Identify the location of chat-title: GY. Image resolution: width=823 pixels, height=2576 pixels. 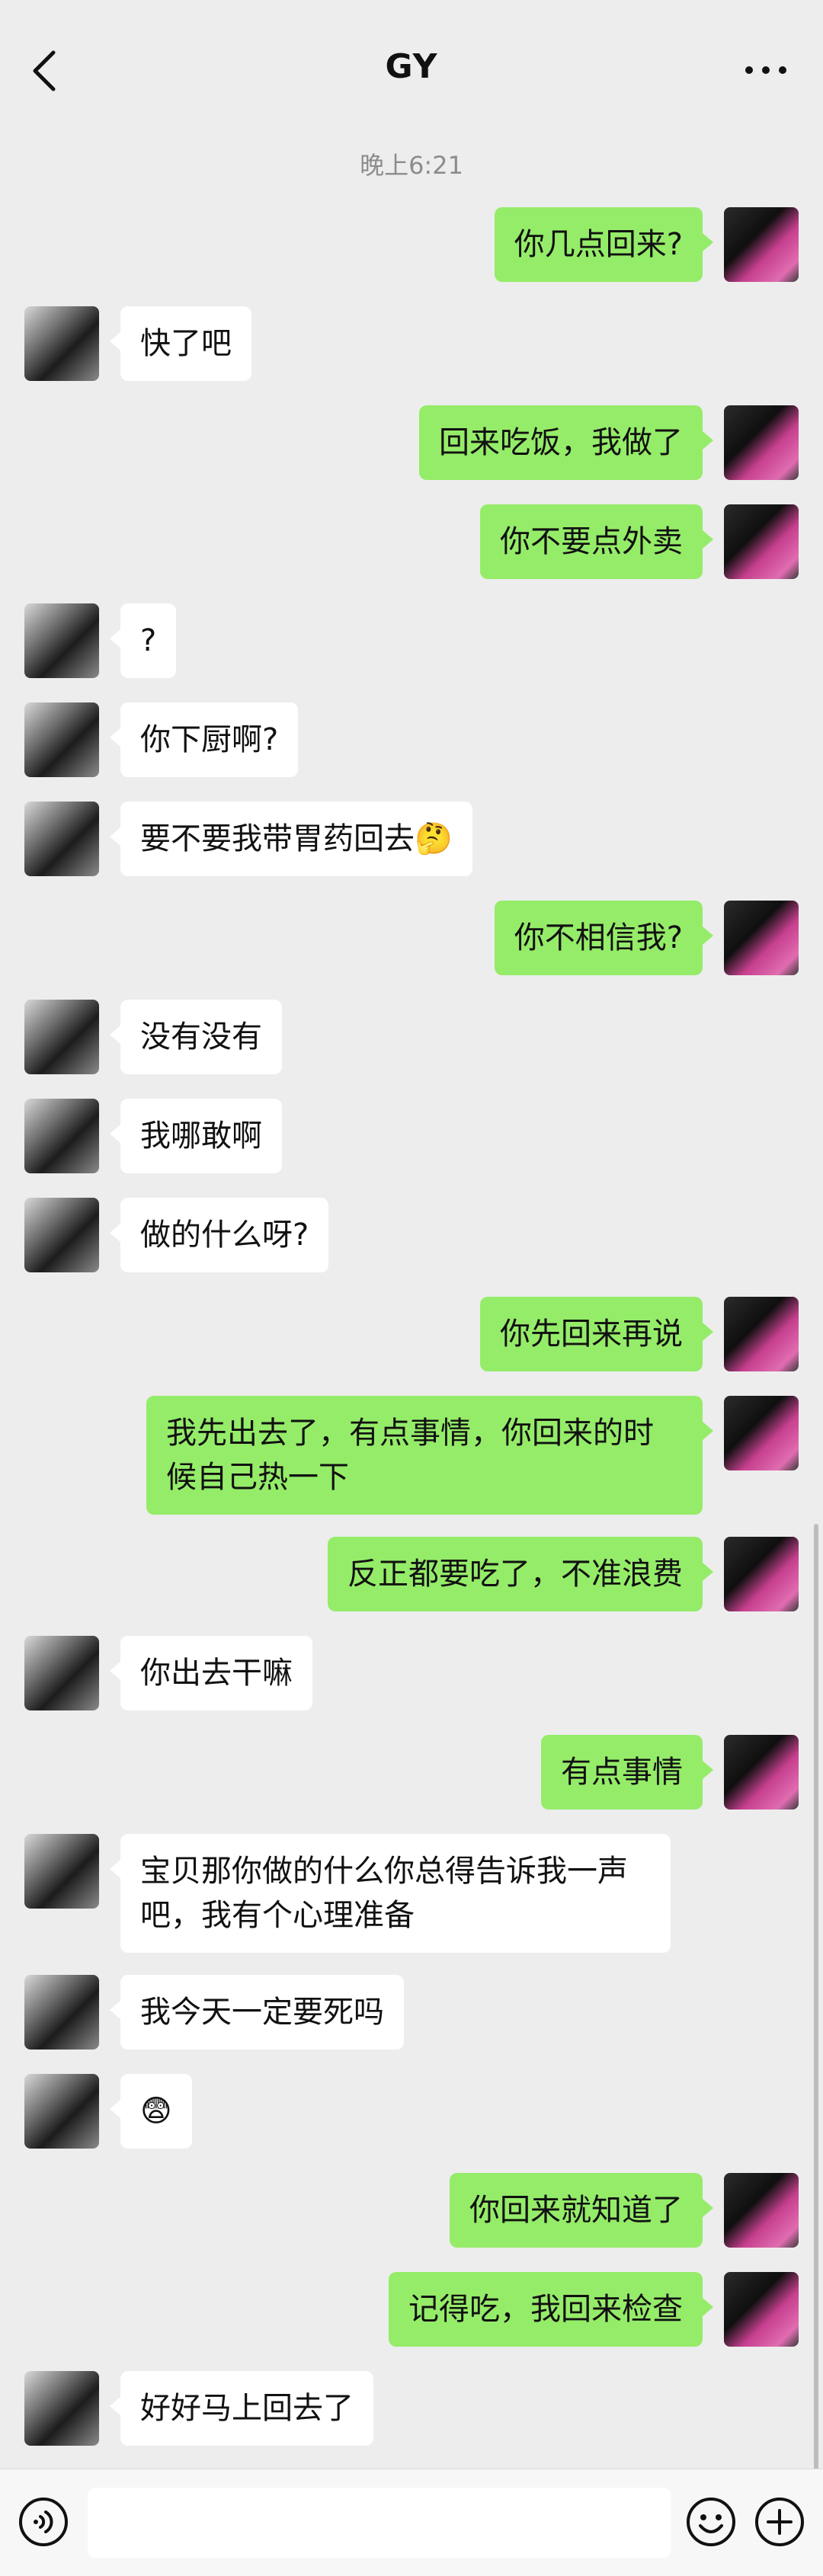
(411, 66).